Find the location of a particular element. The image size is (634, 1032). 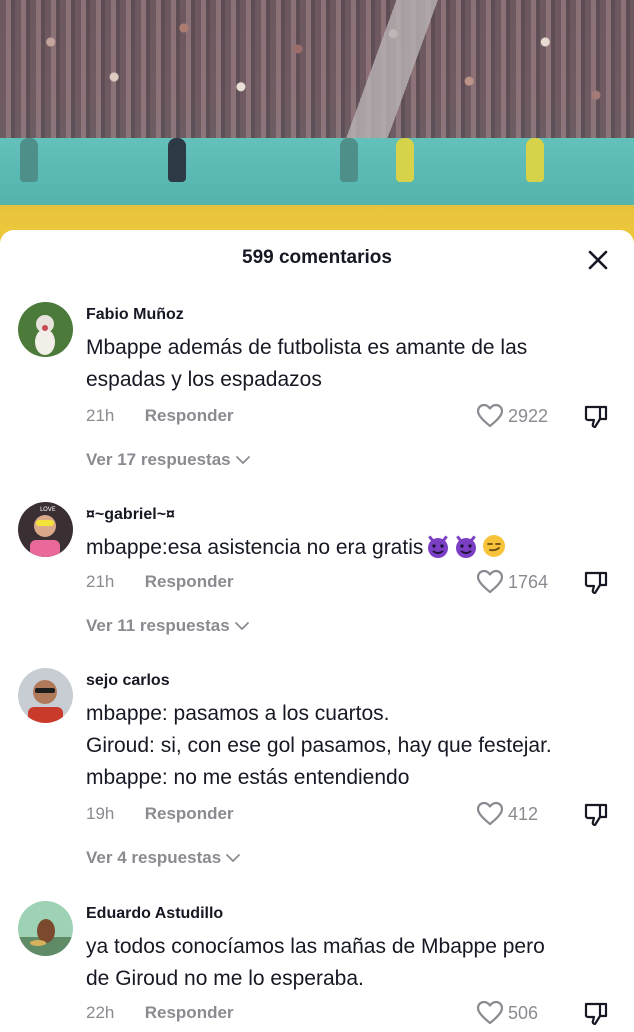

like-button: 412 is located at coordinates (507, 814).